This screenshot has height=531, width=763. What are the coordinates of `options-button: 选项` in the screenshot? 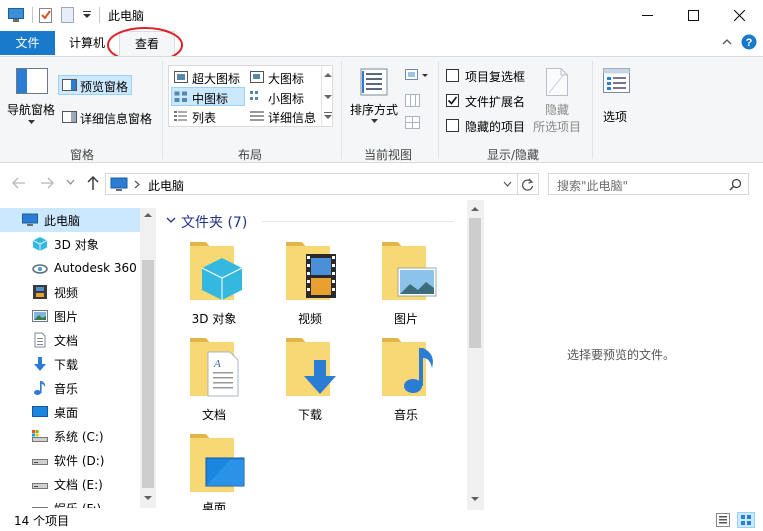 It's located at (617, 96).